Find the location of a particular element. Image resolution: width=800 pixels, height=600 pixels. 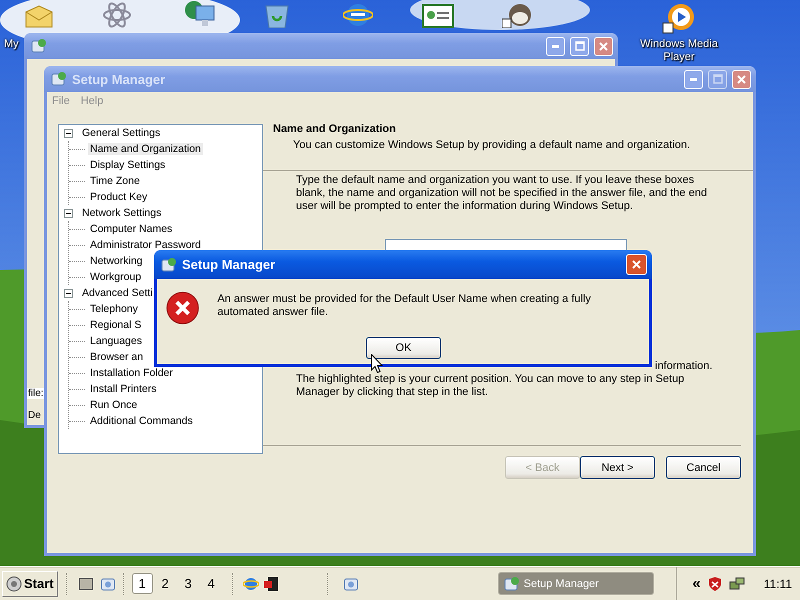

wizard-button: Next > is located at coordinates (617, 467).